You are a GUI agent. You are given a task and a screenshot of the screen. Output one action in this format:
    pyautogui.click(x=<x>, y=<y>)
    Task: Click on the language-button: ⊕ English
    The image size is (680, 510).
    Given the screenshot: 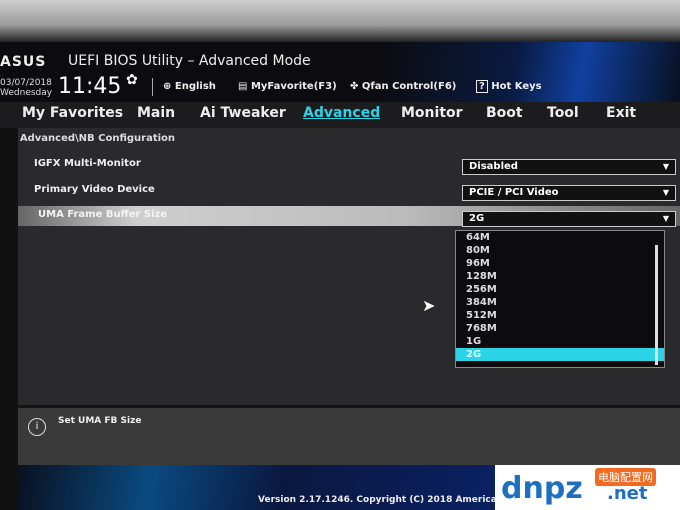 What is the action you would take?
    pyautogui.click(x=189, y=86)
    